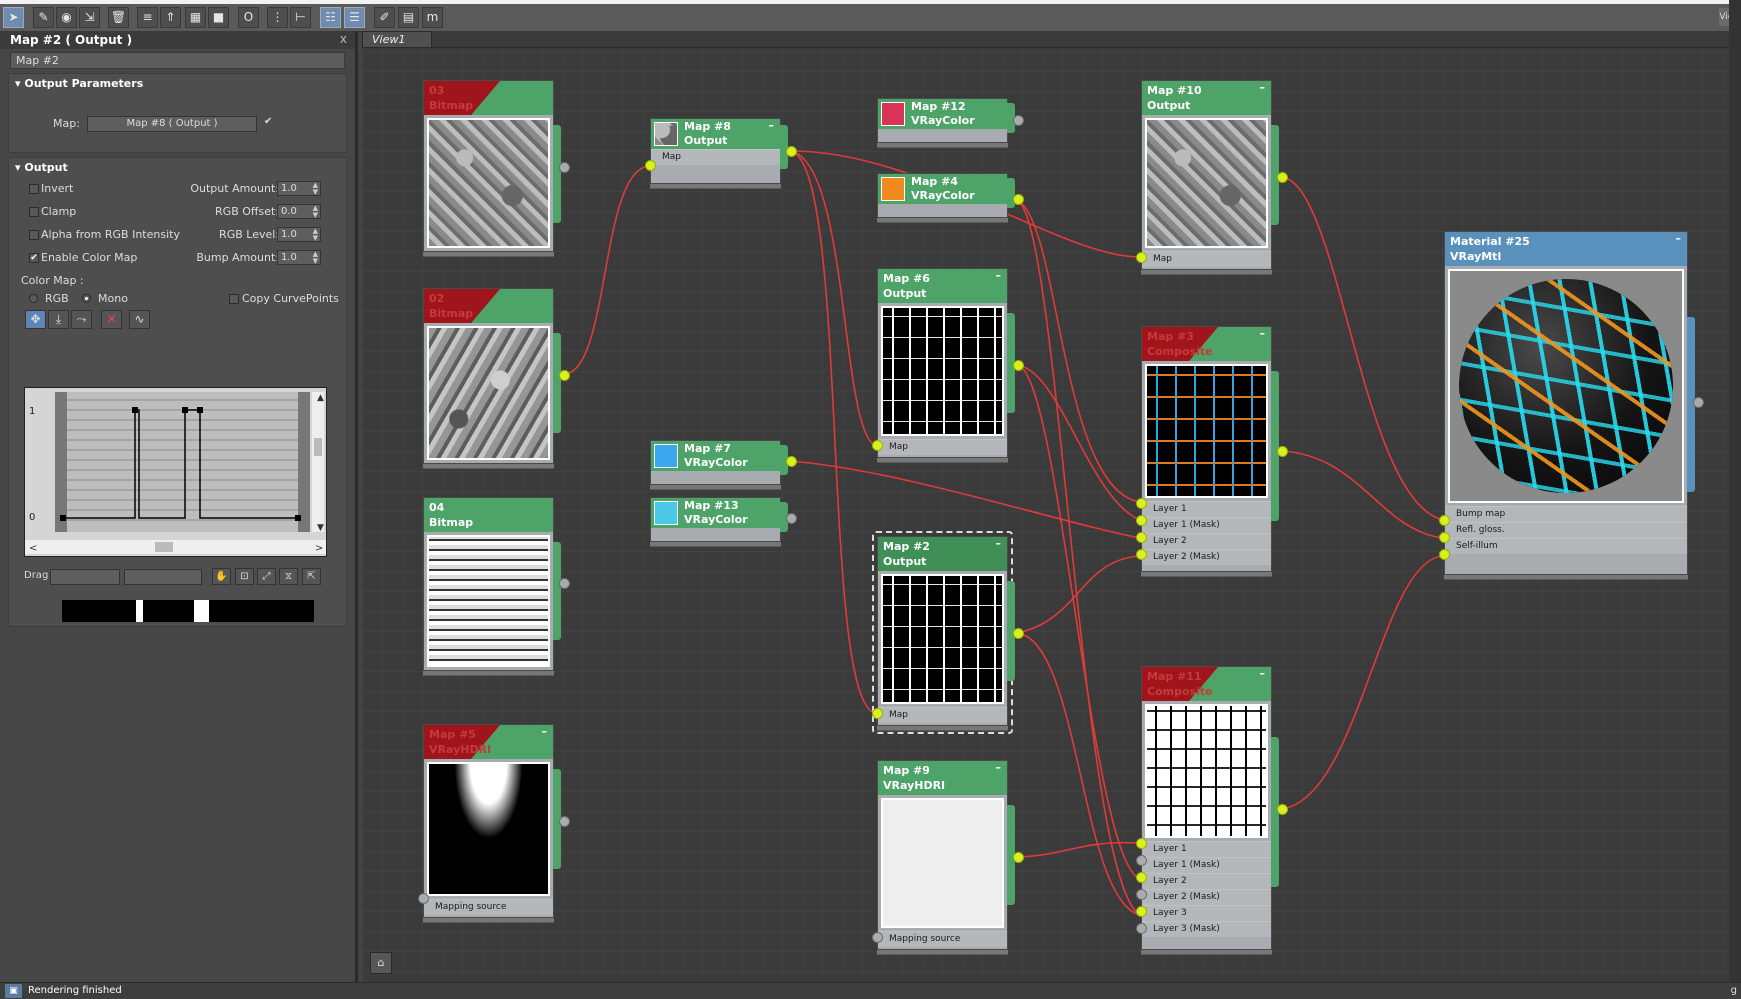 Image resolution: width=1741 pixels, height=999 pixels. What do you see at coordinates (715, 456) in the screenshot?
I see `node-header: Map #7 VRayColor` at bounding box center [715, 456].